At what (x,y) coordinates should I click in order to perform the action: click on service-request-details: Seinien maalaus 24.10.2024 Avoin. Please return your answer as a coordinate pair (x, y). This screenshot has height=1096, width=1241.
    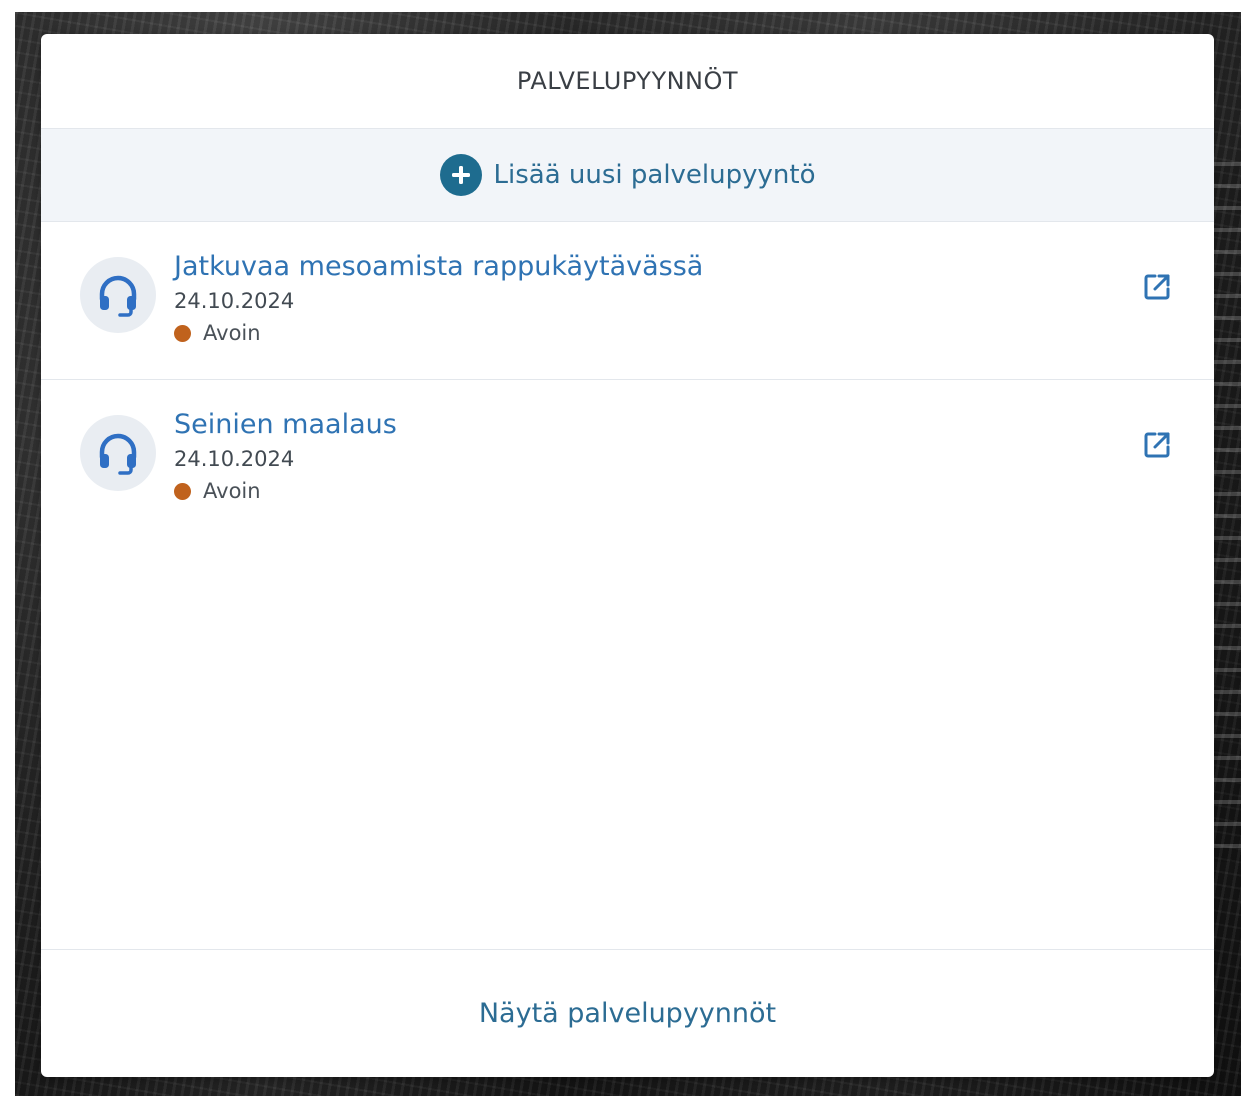
    Looking at the image, I should click on (285, 457).